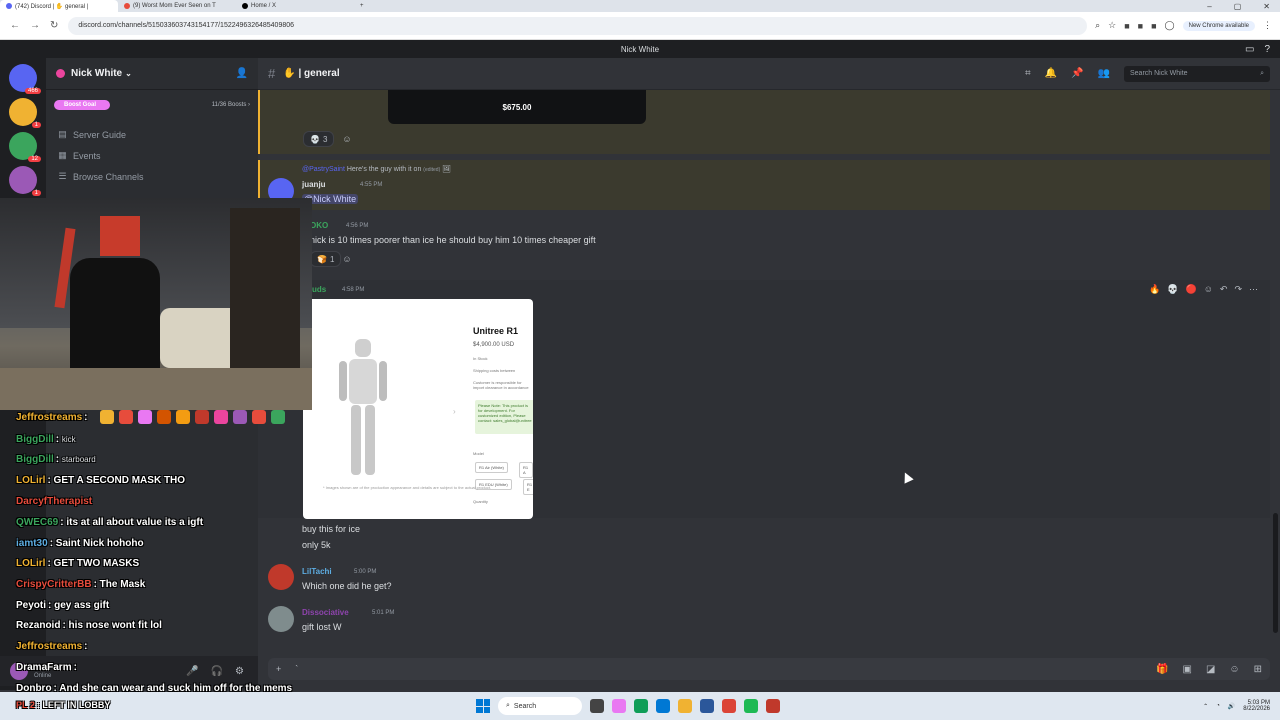 This screenshot has width=1280, height=720. What do you see at coordinates (663, 706) in the screenshot?
I see `explorer-icon` at bounding box center [663, 706].